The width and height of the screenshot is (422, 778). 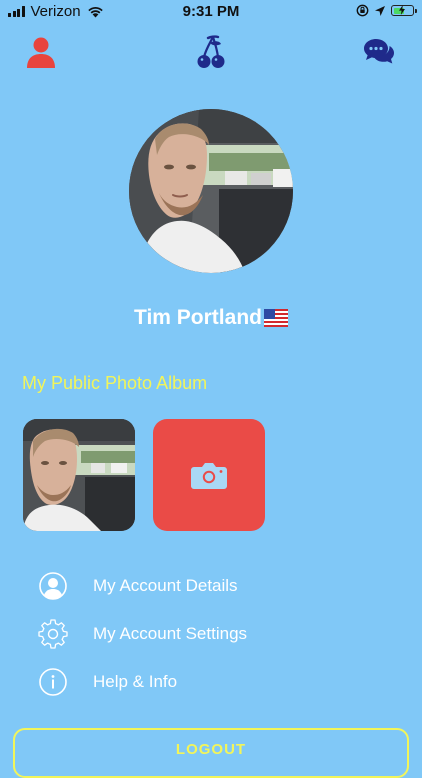 I want to click on menu-item-label: My Account Details, so click(x=165, y=585).